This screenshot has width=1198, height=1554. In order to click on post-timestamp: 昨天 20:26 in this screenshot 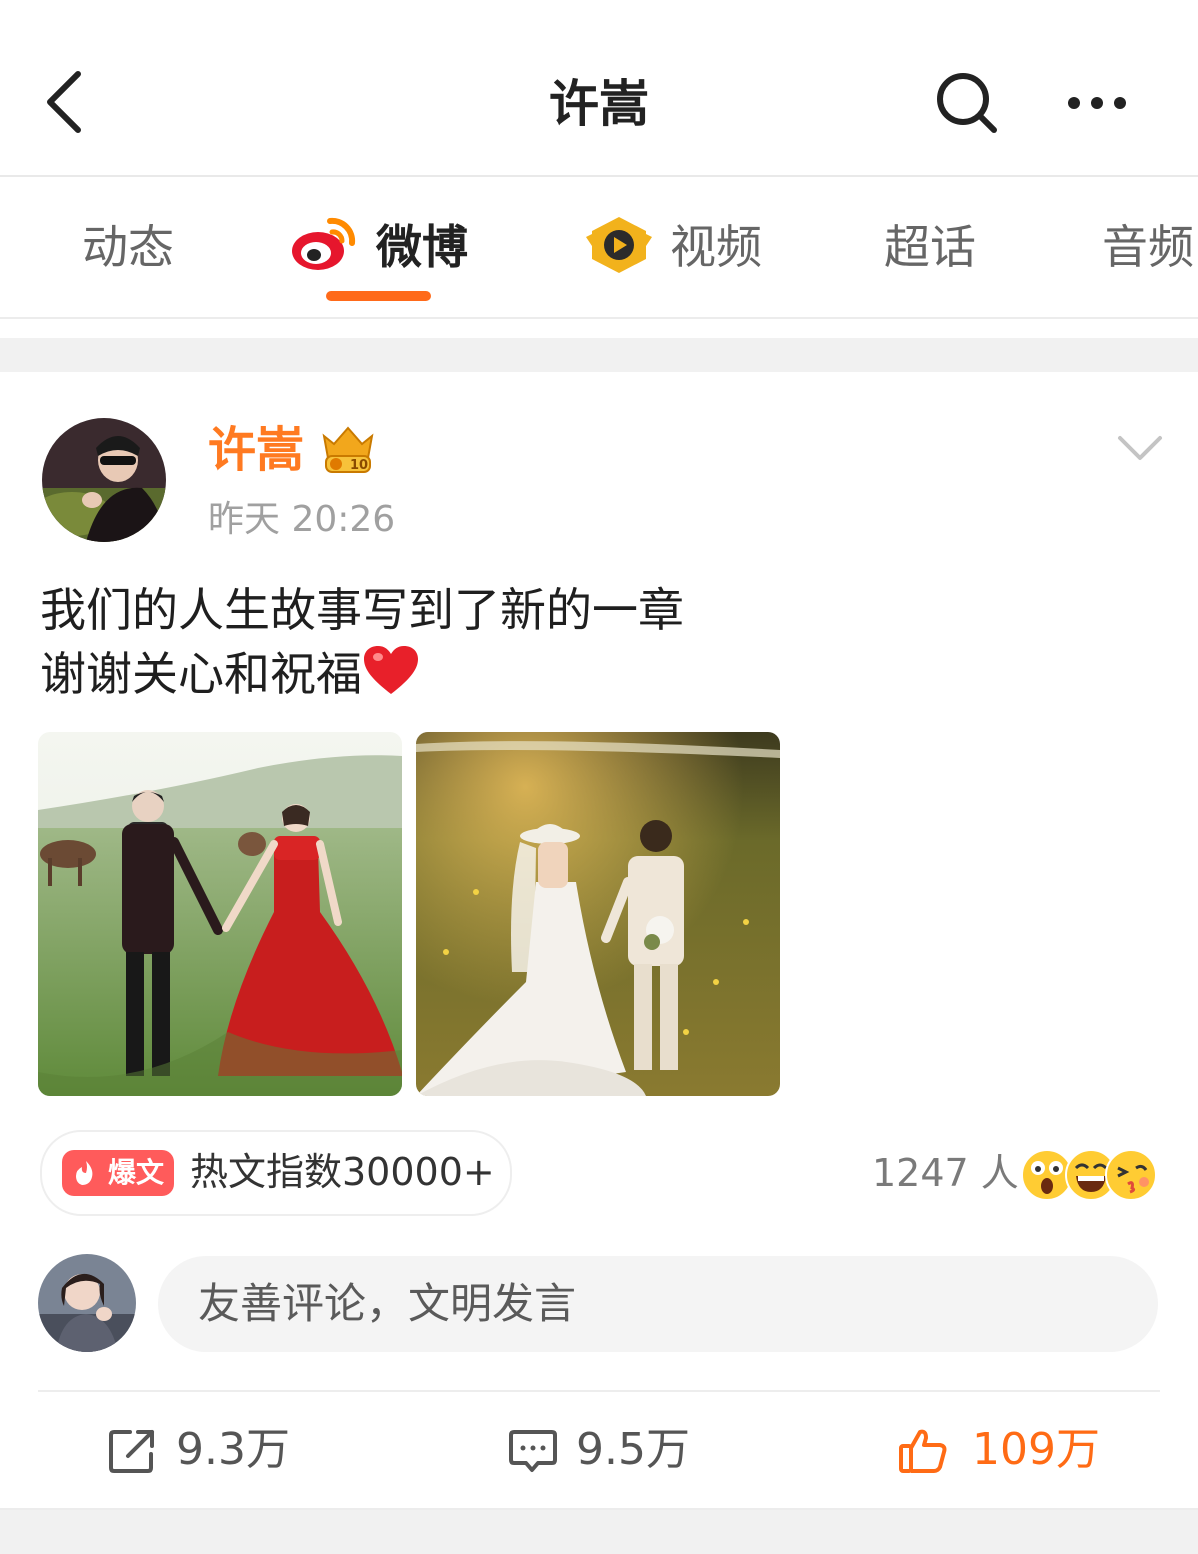, I will do `click(302, 519)`.